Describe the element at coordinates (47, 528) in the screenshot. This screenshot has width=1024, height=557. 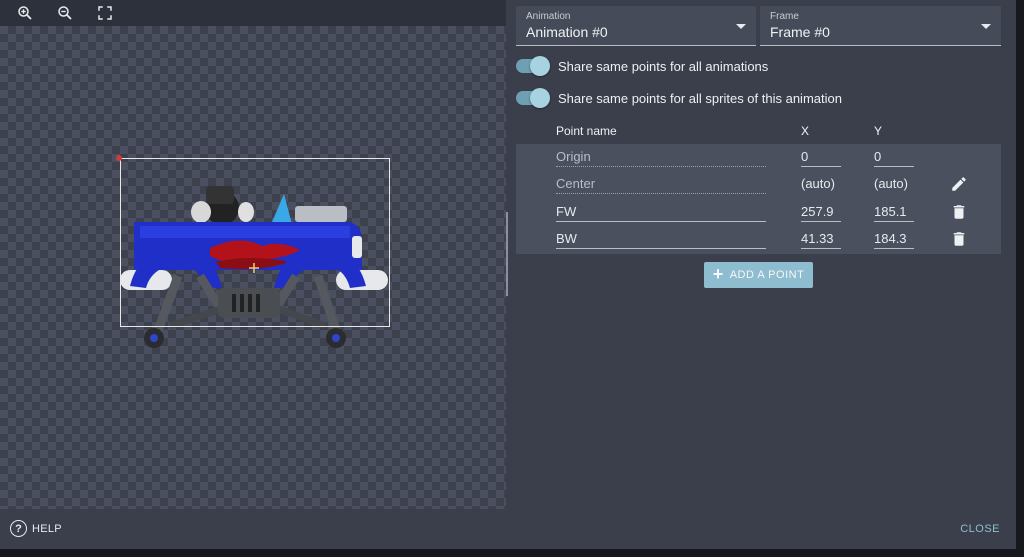
I see `help-label: HELP` at that location.